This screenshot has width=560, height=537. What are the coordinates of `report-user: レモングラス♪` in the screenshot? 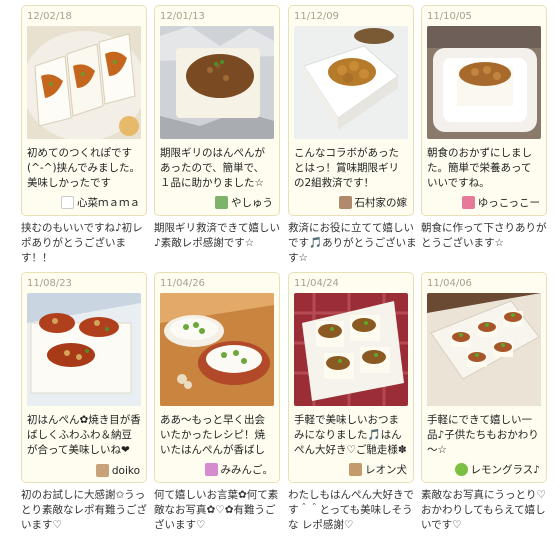 It's located at (497, 469).